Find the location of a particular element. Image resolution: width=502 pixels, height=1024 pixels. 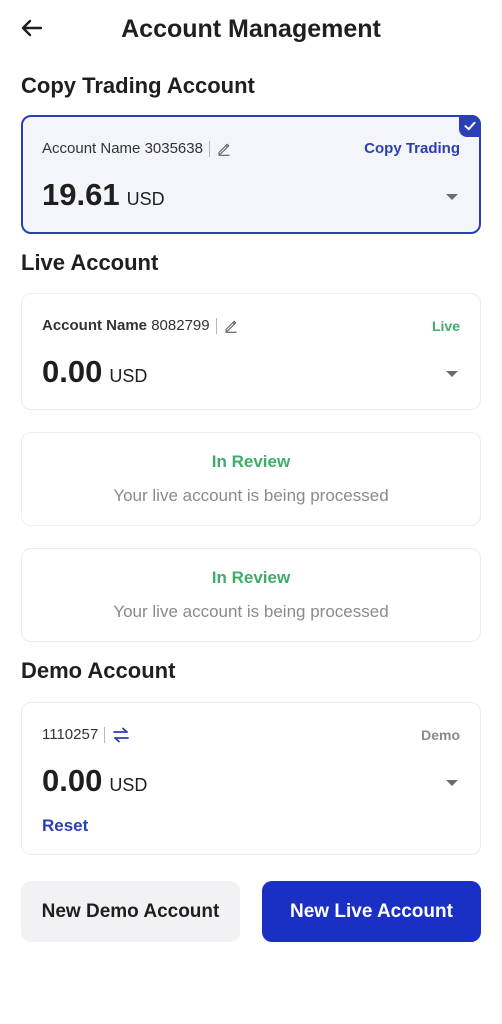

reset-demo-link: Reset is located at coordinates (65, 826).